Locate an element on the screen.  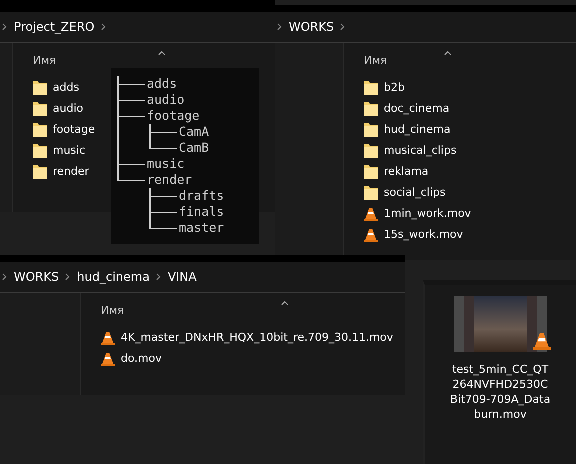
file-name: 1min_work.mov is located at coordinates (428, 213).